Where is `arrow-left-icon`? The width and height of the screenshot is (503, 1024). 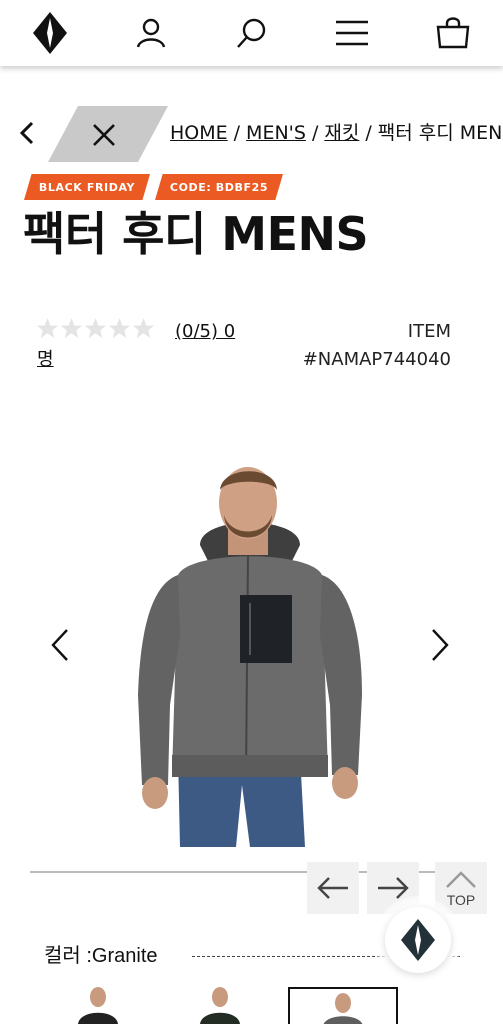 arrow-left-icon is located at coordinates (332, 888).